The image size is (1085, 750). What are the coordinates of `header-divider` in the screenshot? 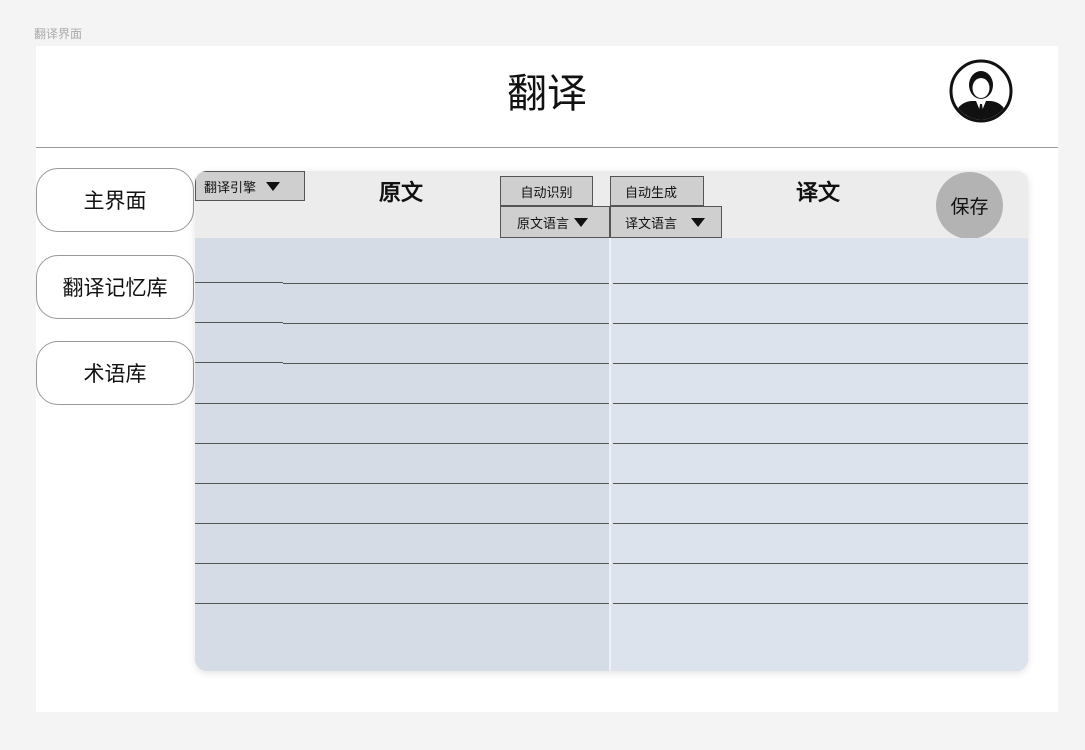 It's located at (547, 147).